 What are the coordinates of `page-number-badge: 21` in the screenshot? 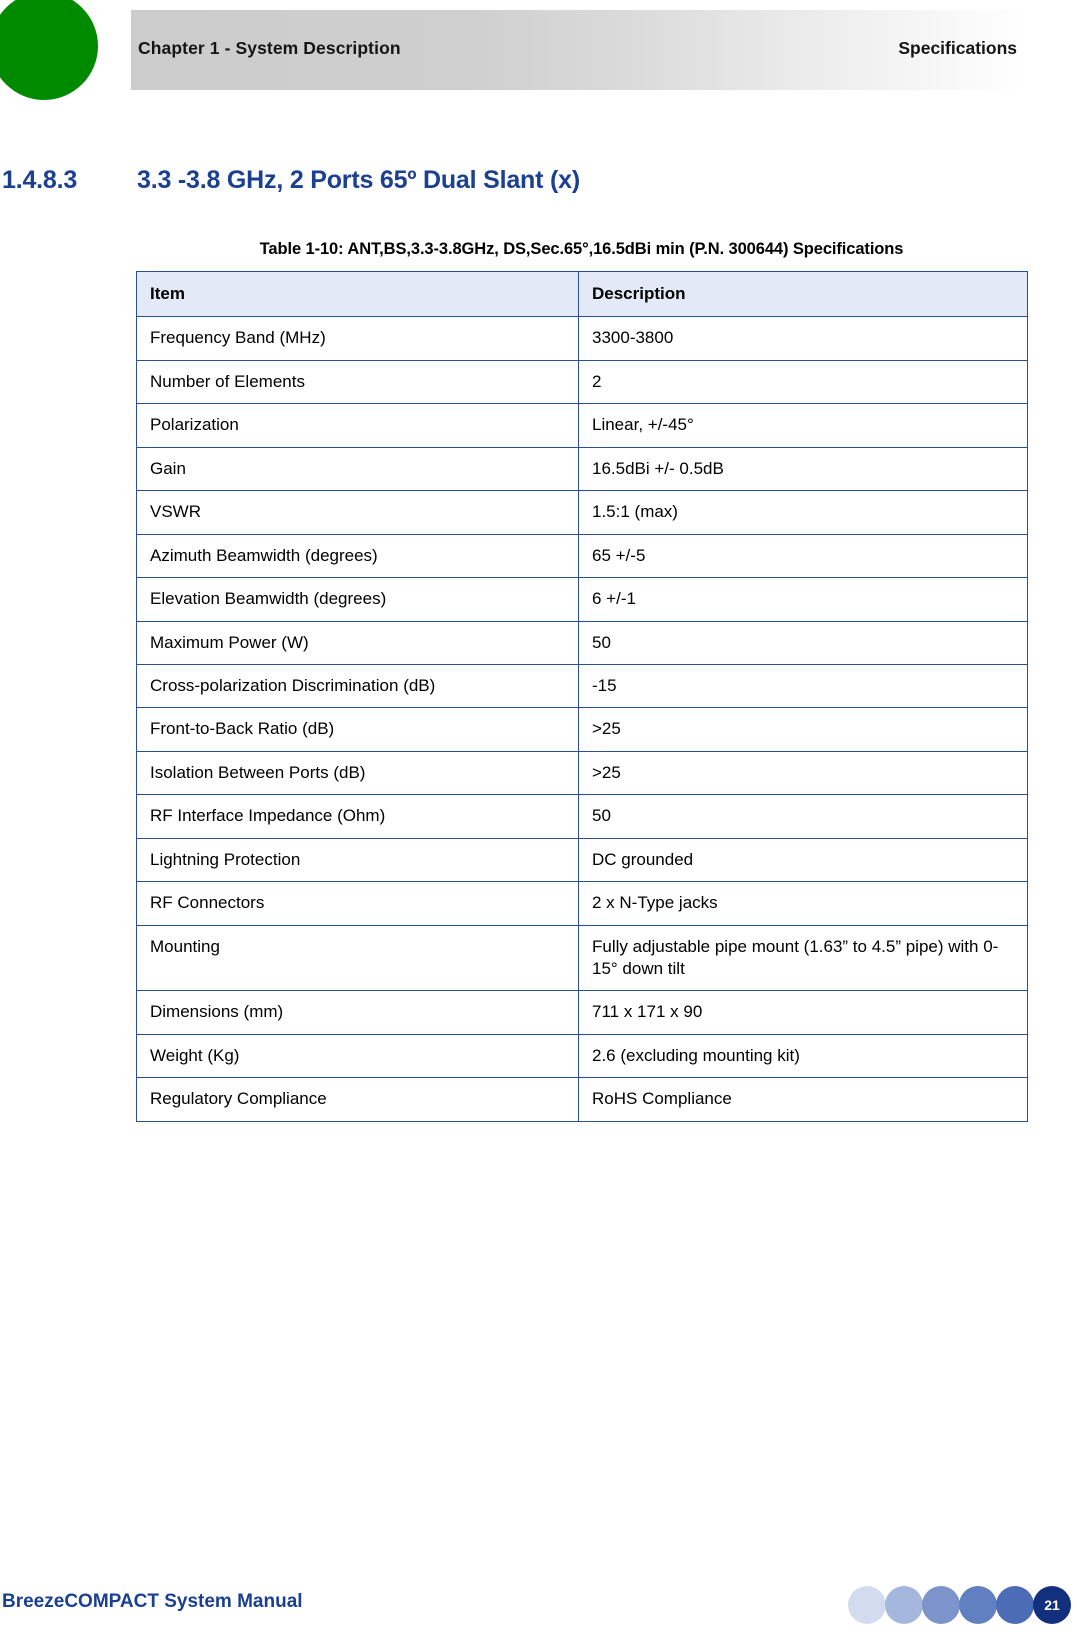 It's located at (1052, 1605).